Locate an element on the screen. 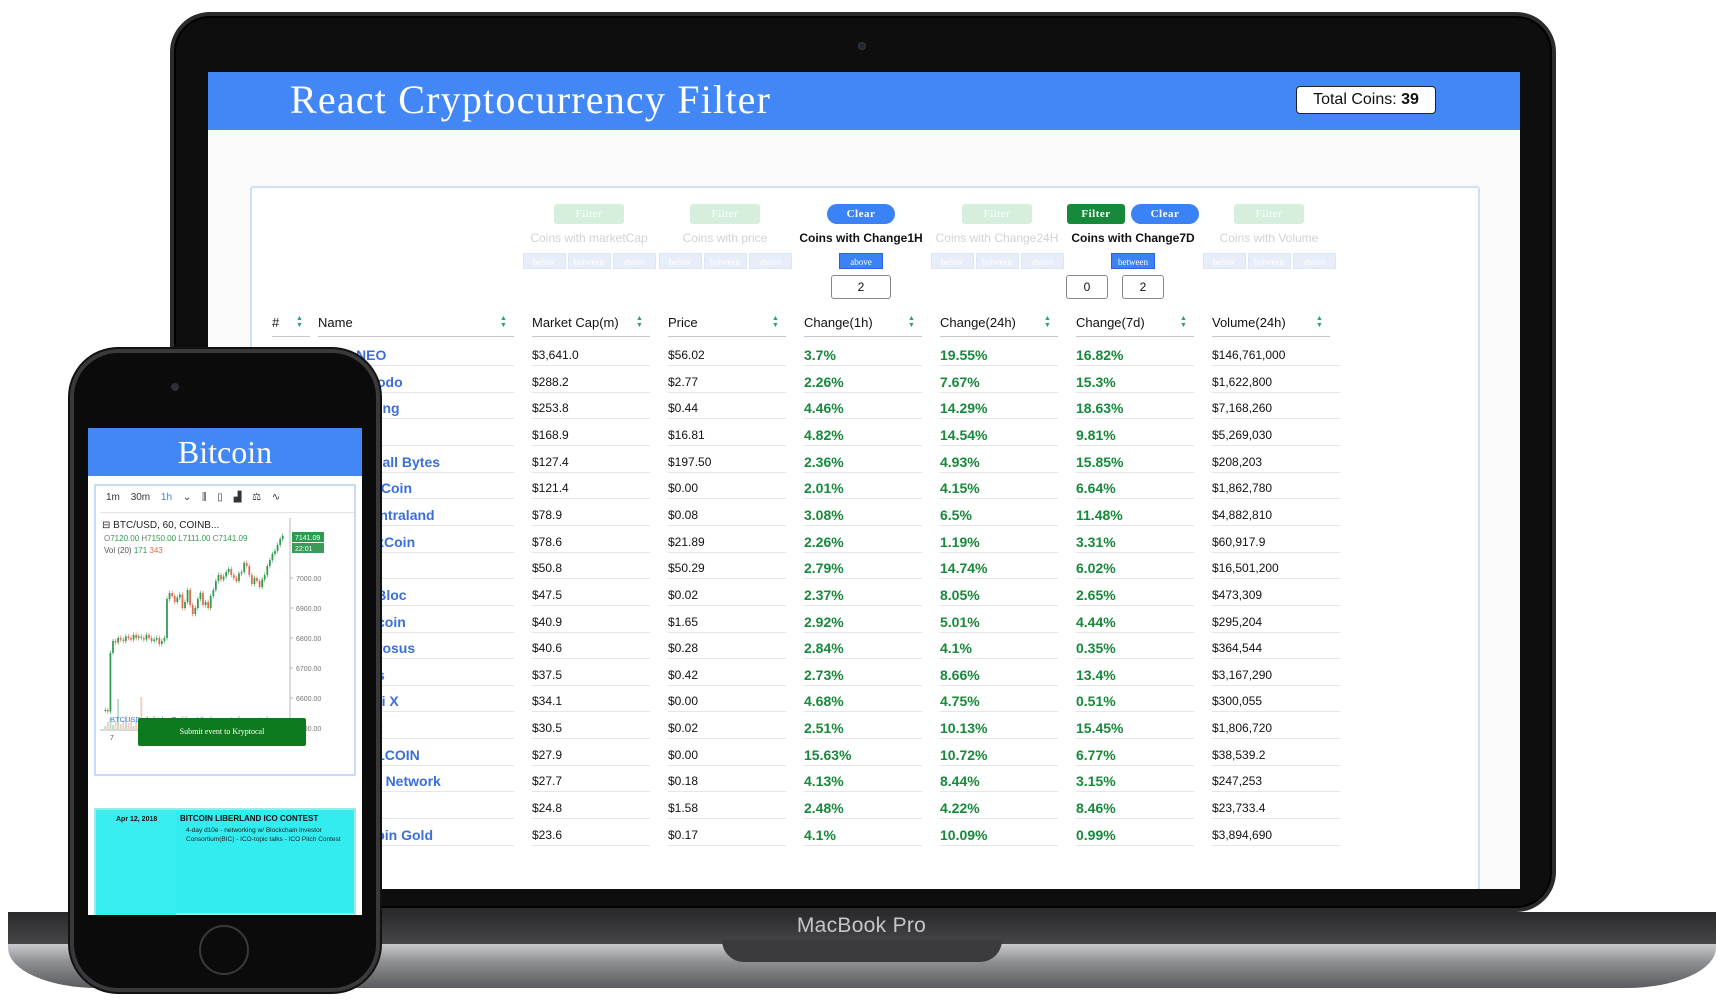 This screenshot has height=1000, width=1723. change-24h: 8.44% is located at coordinates (960, 781).